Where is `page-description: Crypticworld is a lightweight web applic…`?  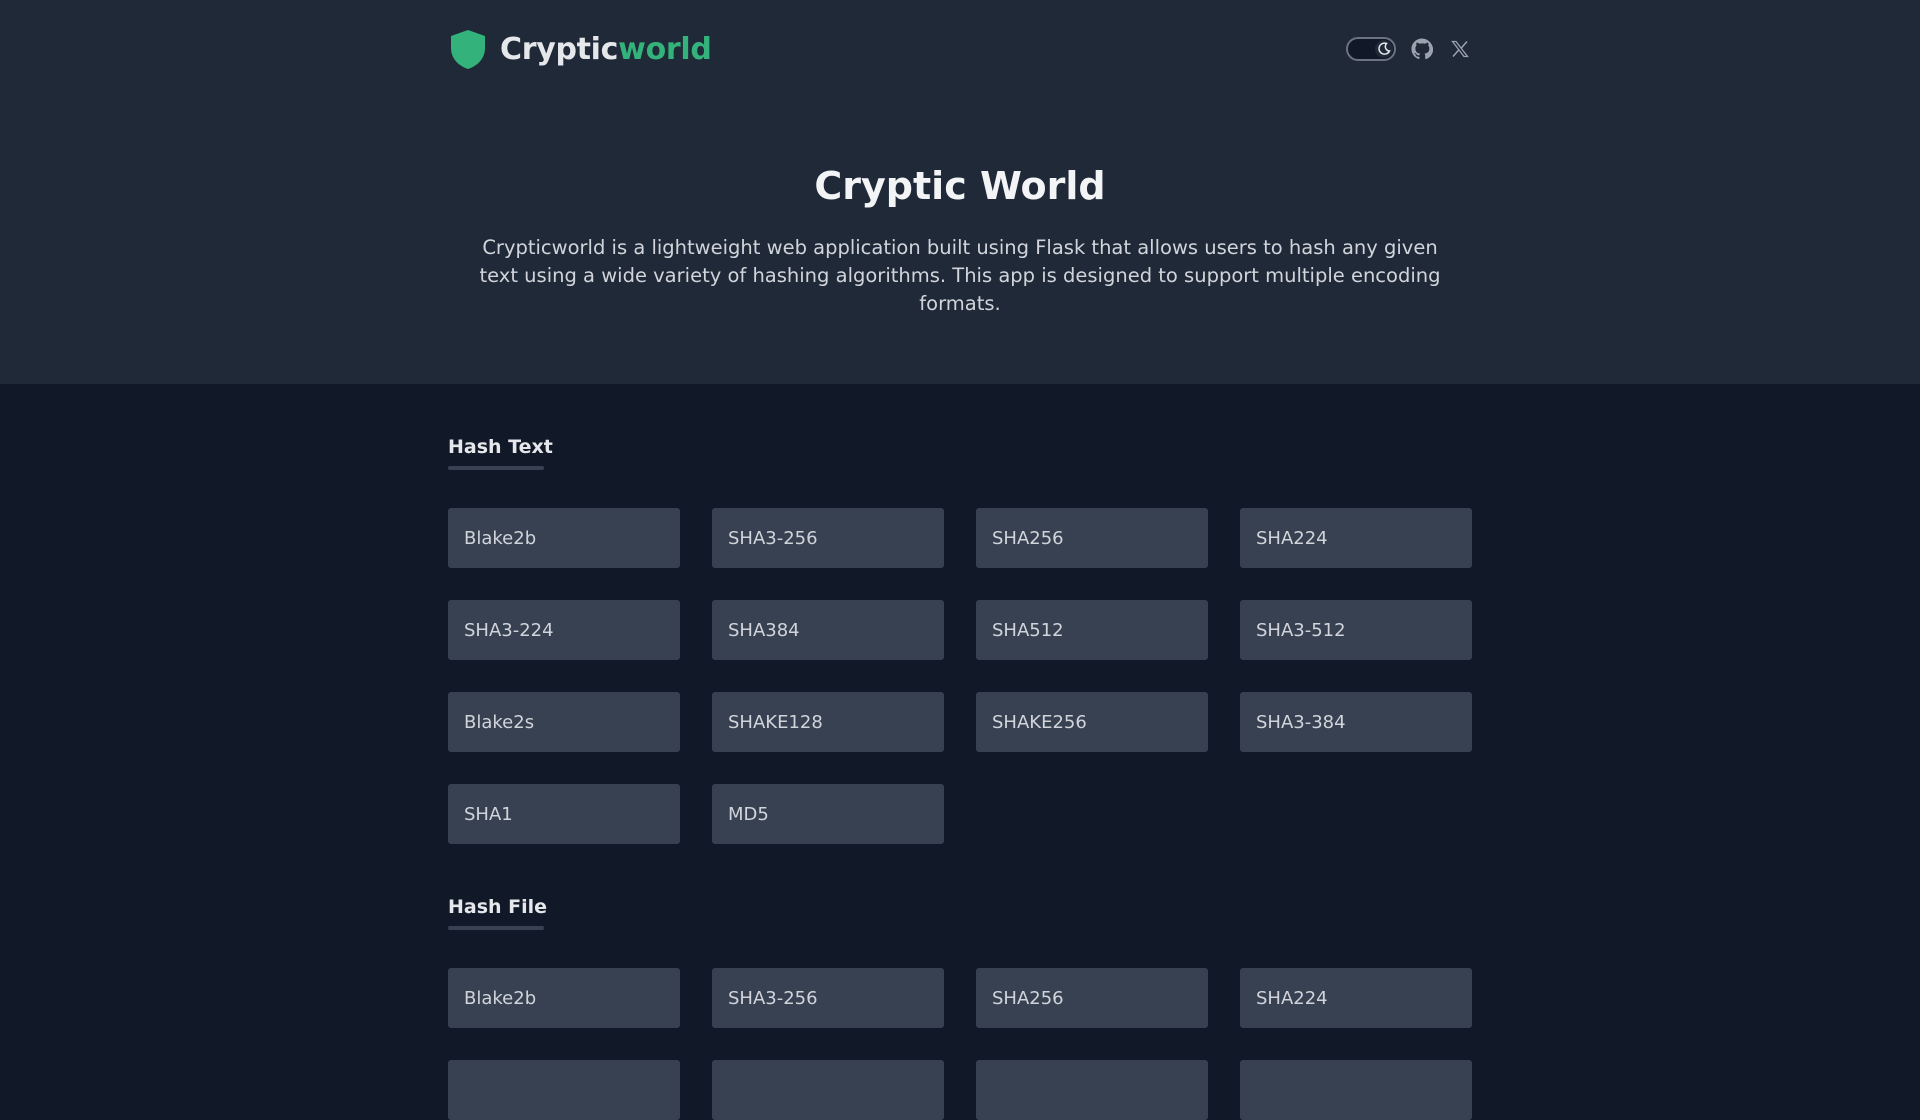
page-description: Crypticworld is a lightweight web applic… is located at coordinates (960, 275).